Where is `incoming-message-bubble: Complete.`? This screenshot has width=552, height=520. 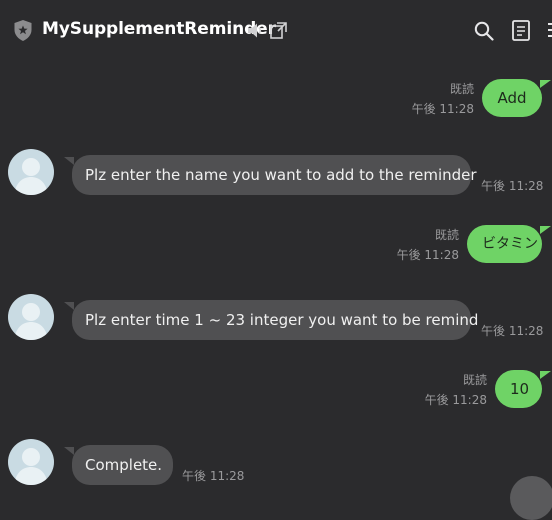 incoming-message-bubble: Complete. is located at coordinates (118, 465).